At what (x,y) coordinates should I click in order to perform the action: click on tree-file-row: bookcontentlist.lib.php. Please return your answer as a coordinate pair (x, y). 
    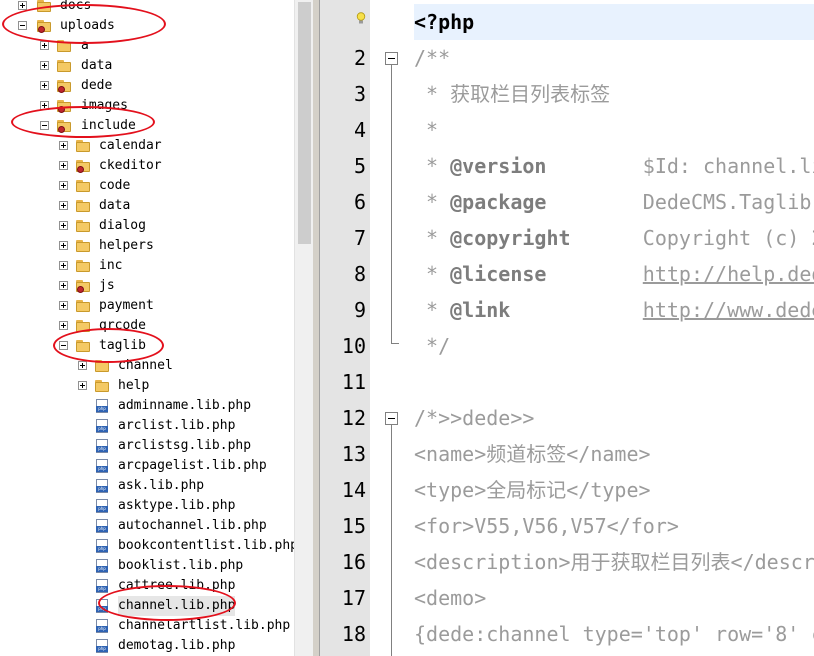
    Looking at the image, I should click on (147, 546).